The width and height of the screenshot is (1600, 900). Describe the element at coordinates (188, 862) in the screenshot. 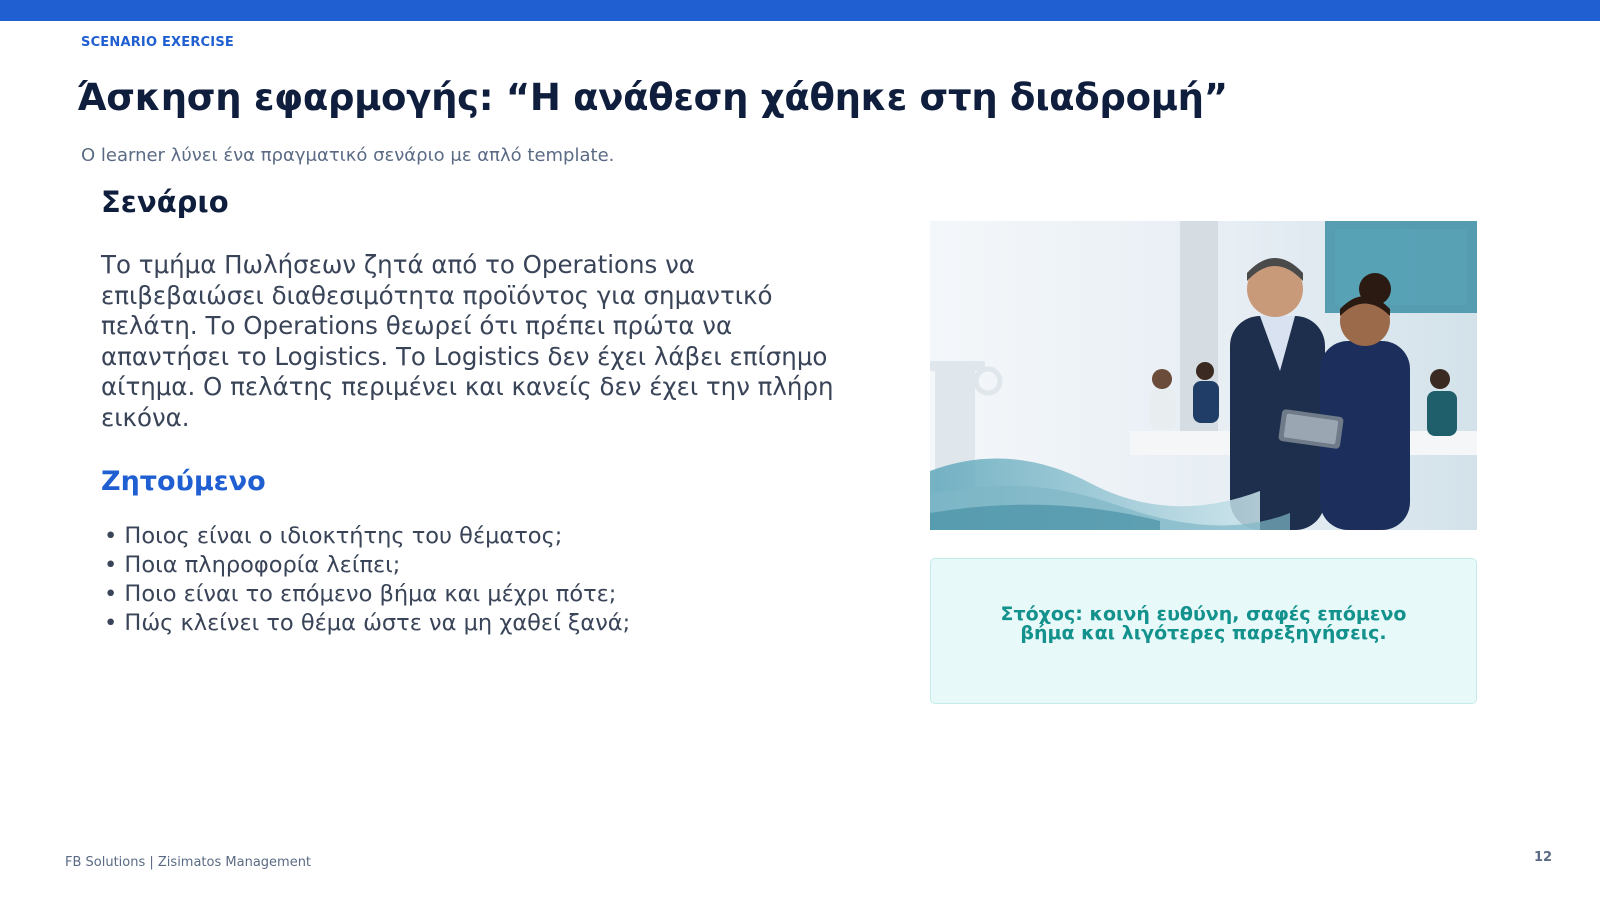

I see `footer-text: FB Solutions | Zisimatos Management` at that location.